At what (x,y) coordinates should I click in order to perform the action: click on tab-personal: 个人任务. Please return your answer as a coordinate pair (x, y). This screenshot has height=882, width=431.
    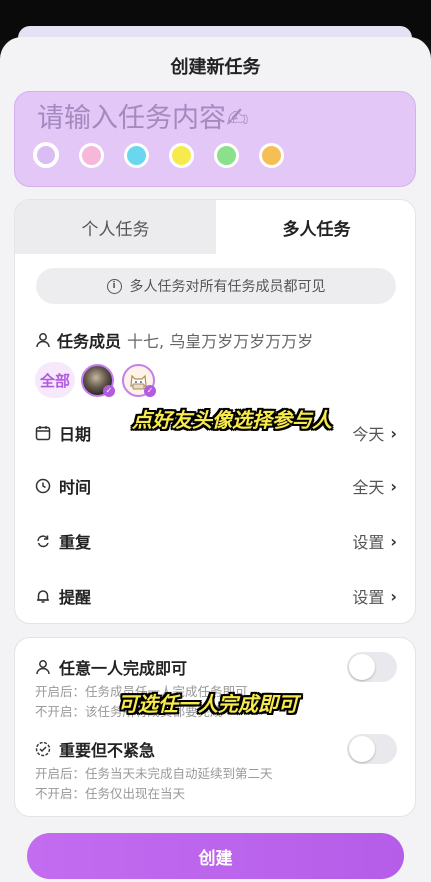
    Looking at the image, I should click on (115, 227).